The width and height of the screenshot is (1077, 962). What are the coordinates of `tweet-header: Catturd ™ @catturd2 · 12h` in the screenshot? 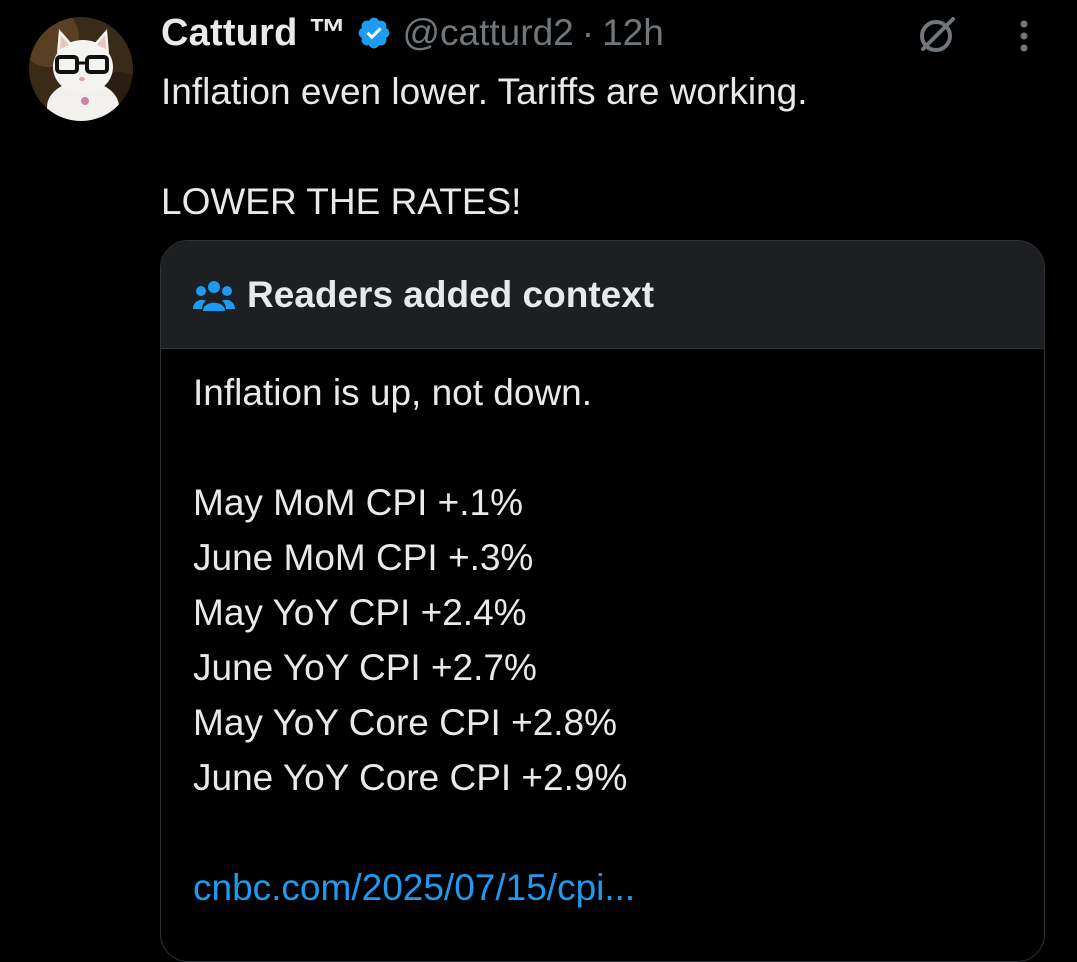 It's located at (412, 33).